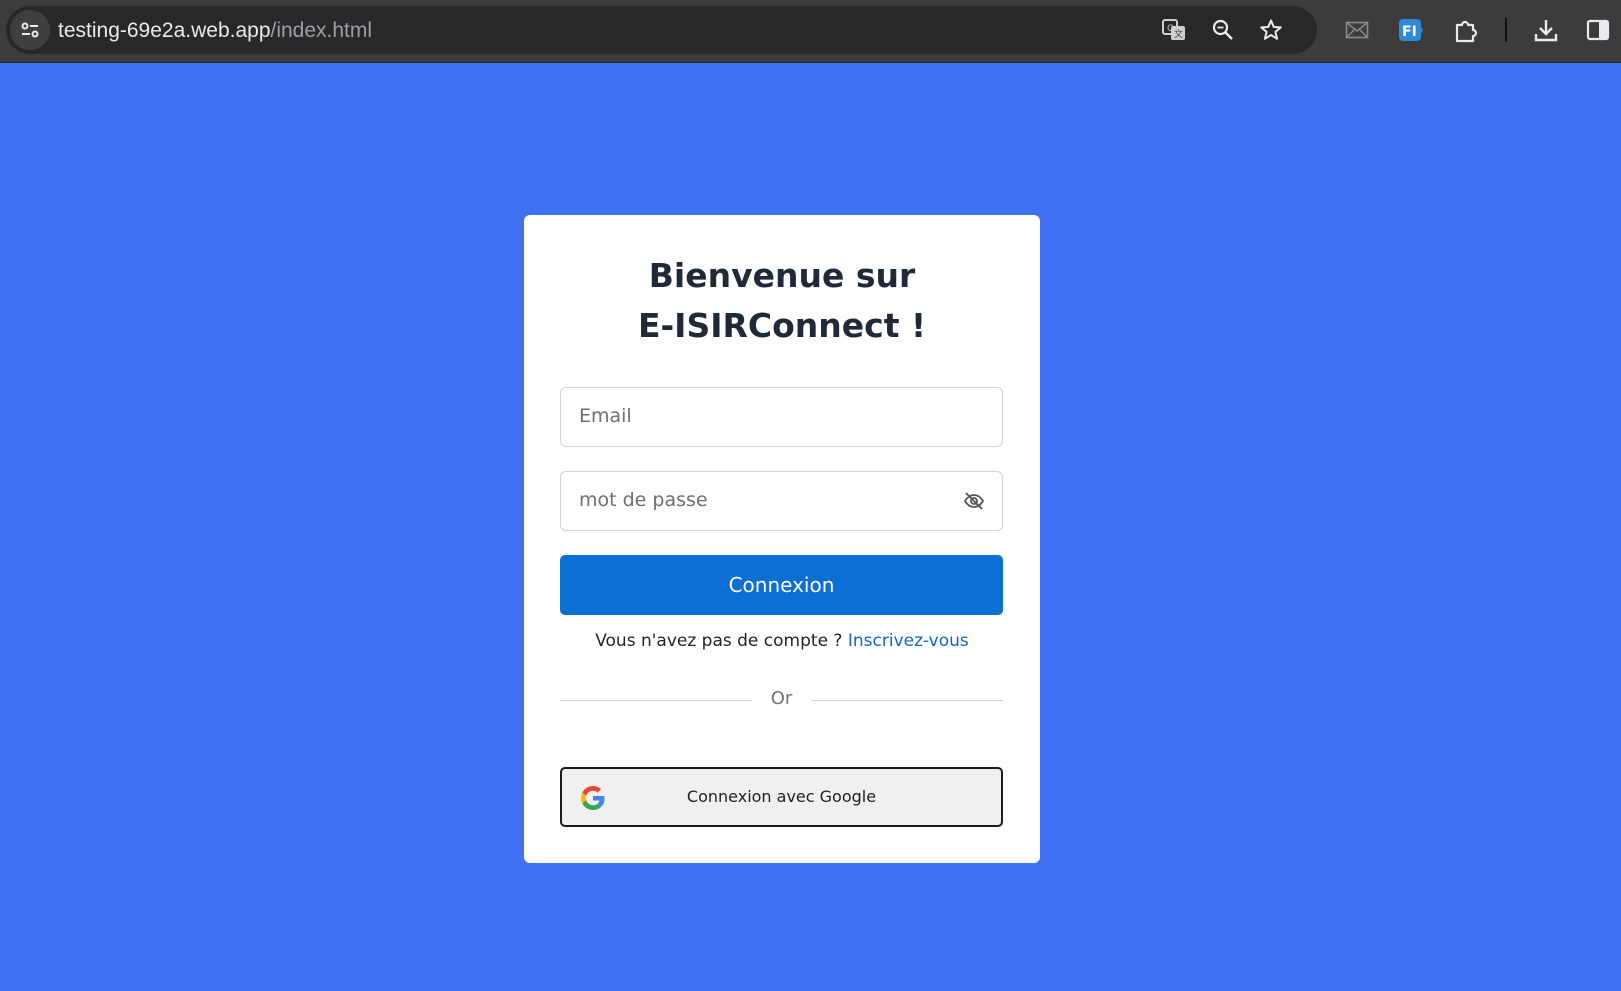 The width and height of the screenshot is (1621, 991). I want to click on page-title: Bienvenue sur E-ISIRConnect !, so click(782, 301).